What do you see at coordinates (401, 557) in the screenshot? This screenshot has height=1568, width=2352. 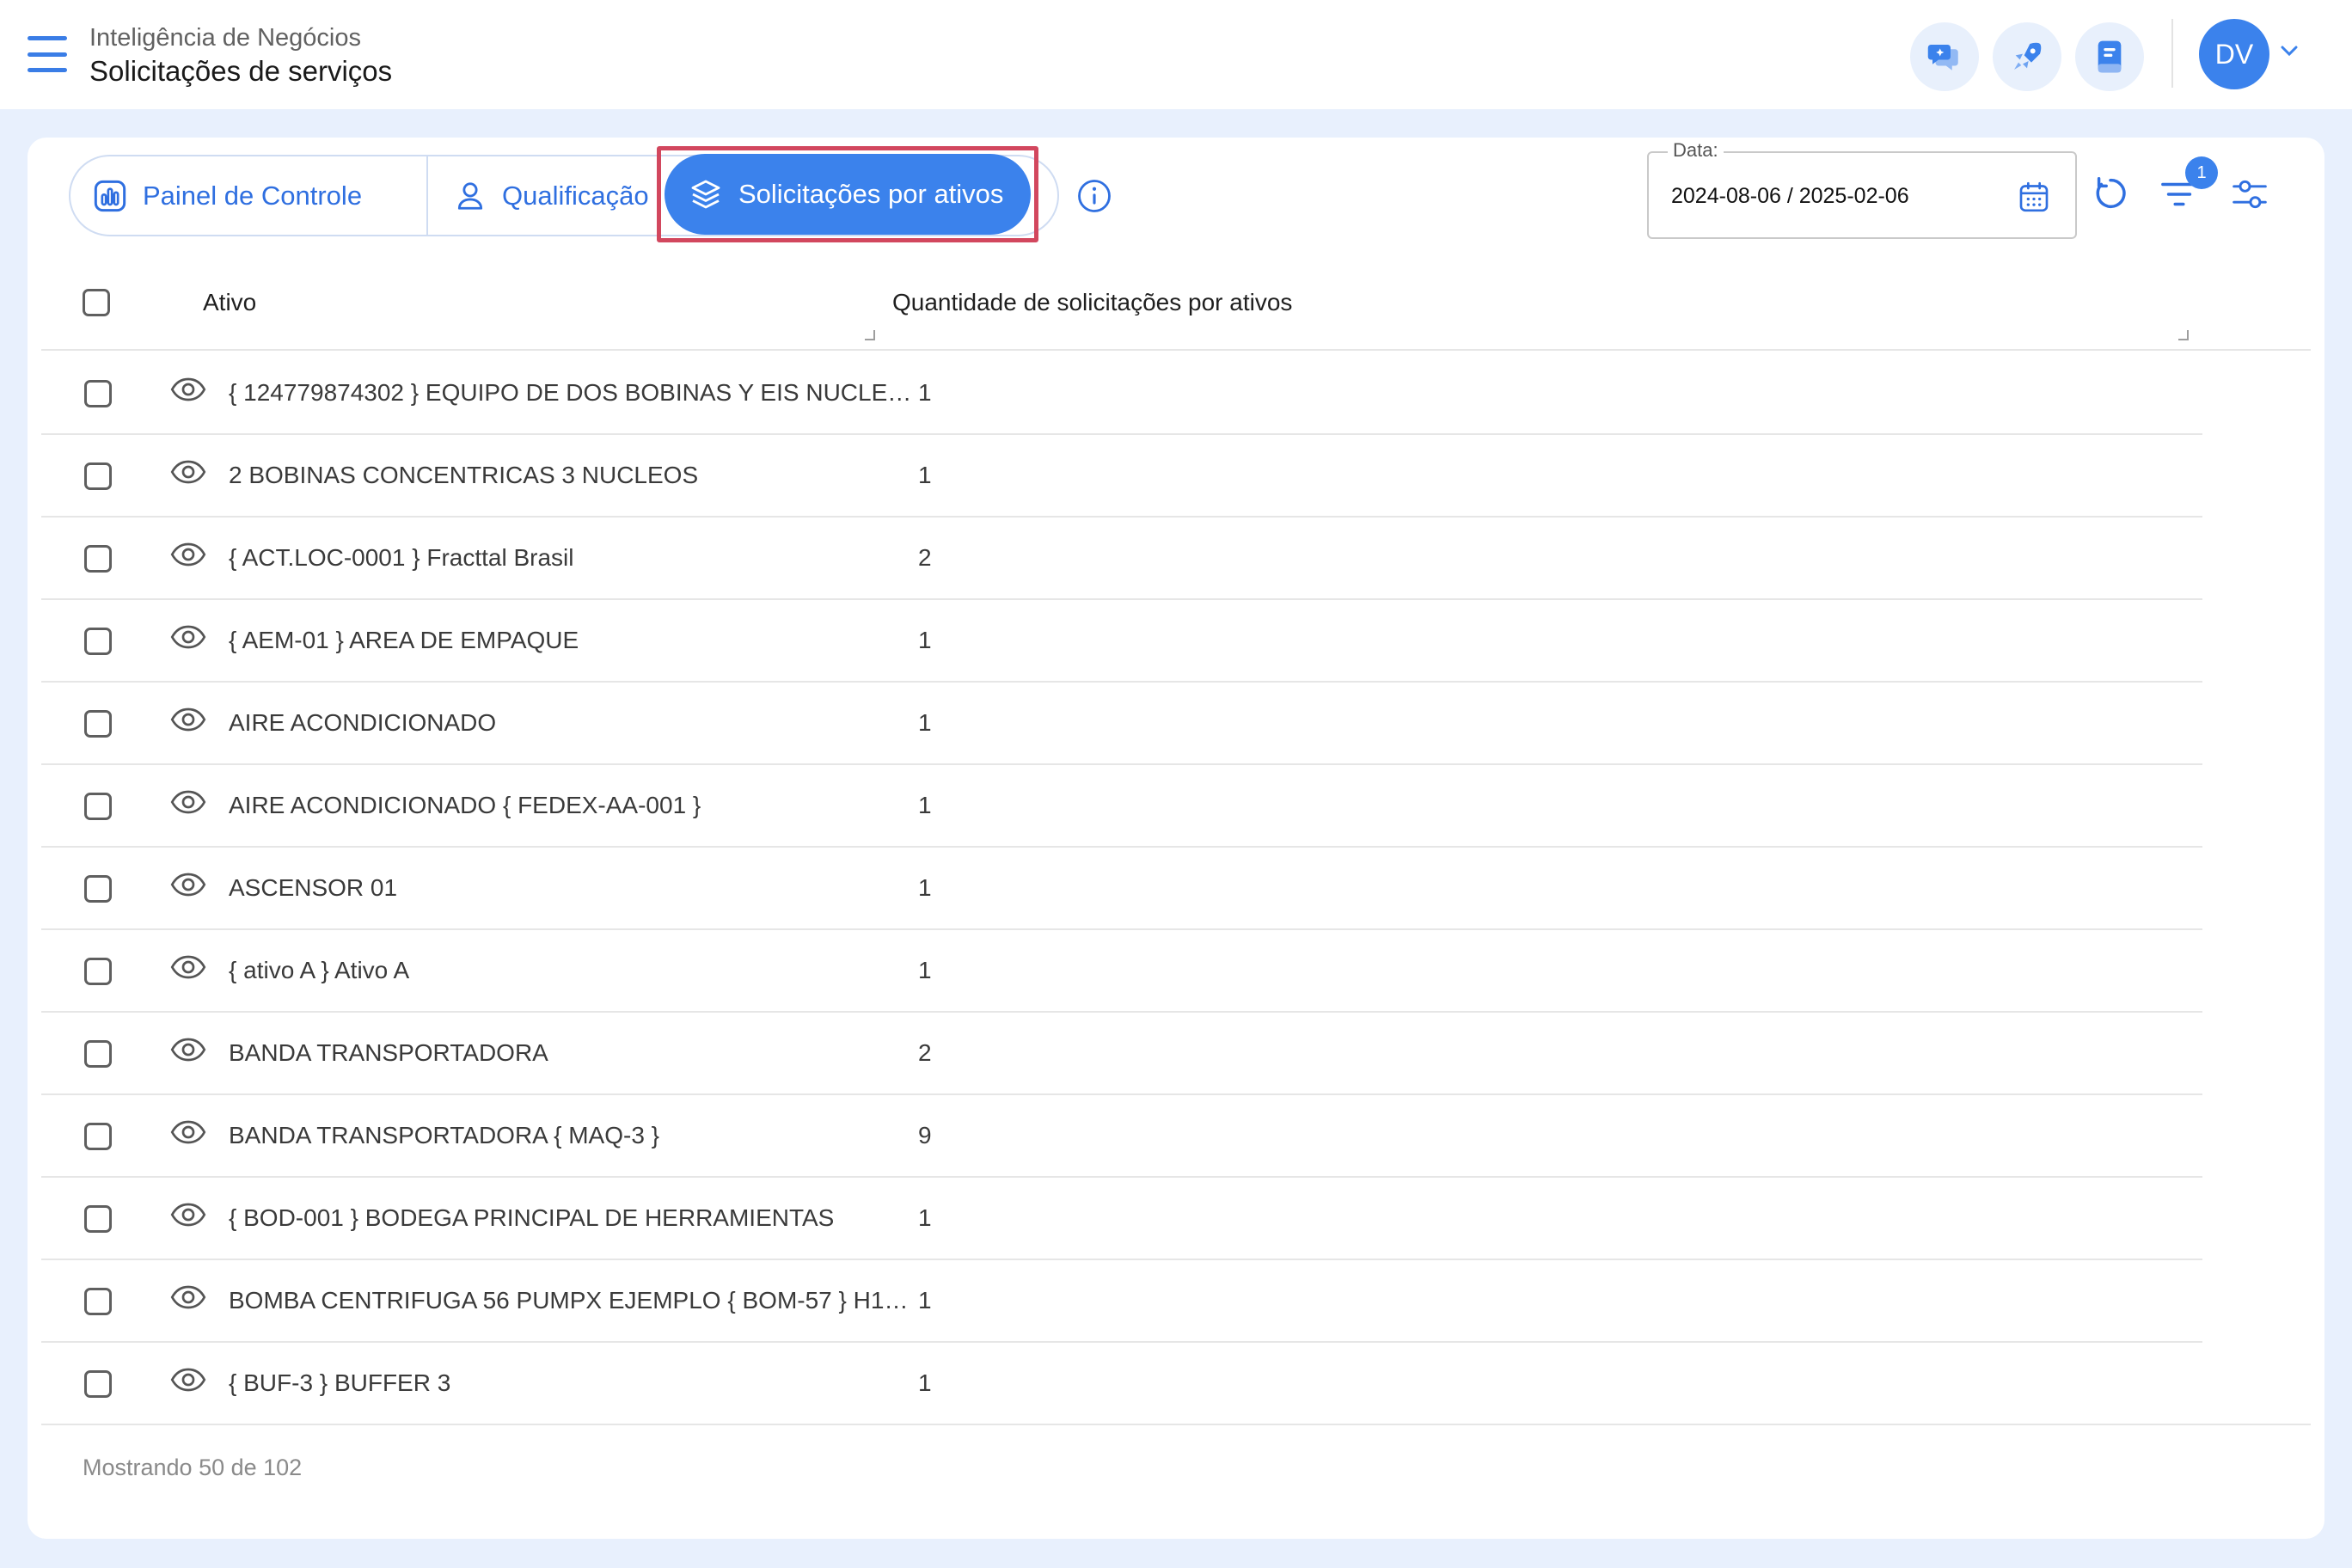 I see `asset-name: { ACT.LOC-0001 } Fracttal Brasil` at bounding box center [401, 557].